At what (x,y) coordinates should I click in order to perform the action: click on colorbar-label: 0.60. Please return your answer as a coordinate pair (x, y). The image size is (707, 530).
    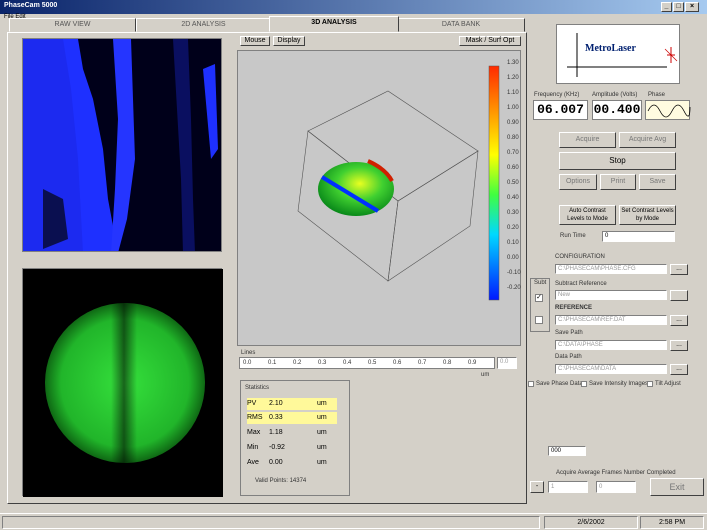
    Looking at the image, I should click on (513, 168).